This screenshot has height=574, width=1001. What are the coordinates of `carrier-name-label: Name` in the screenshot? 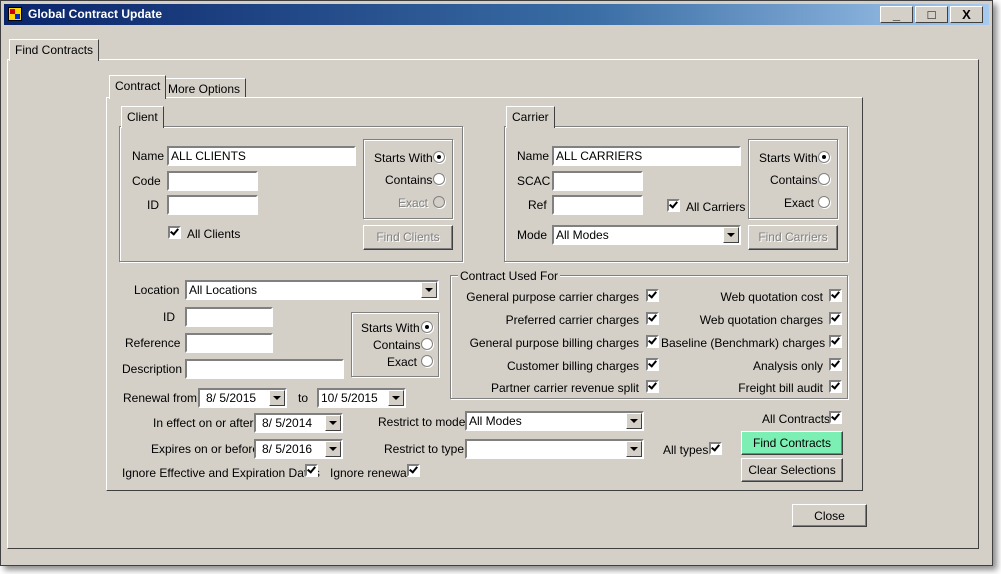 It's located at (533, 156).